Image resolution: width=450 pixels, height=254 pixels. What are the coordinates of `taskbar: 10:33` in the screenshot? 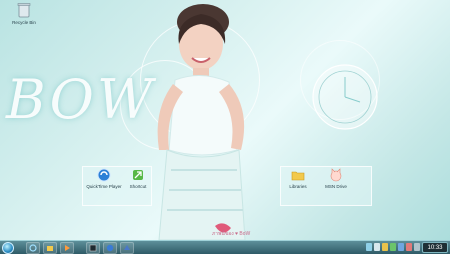 It's located at (225, 247).